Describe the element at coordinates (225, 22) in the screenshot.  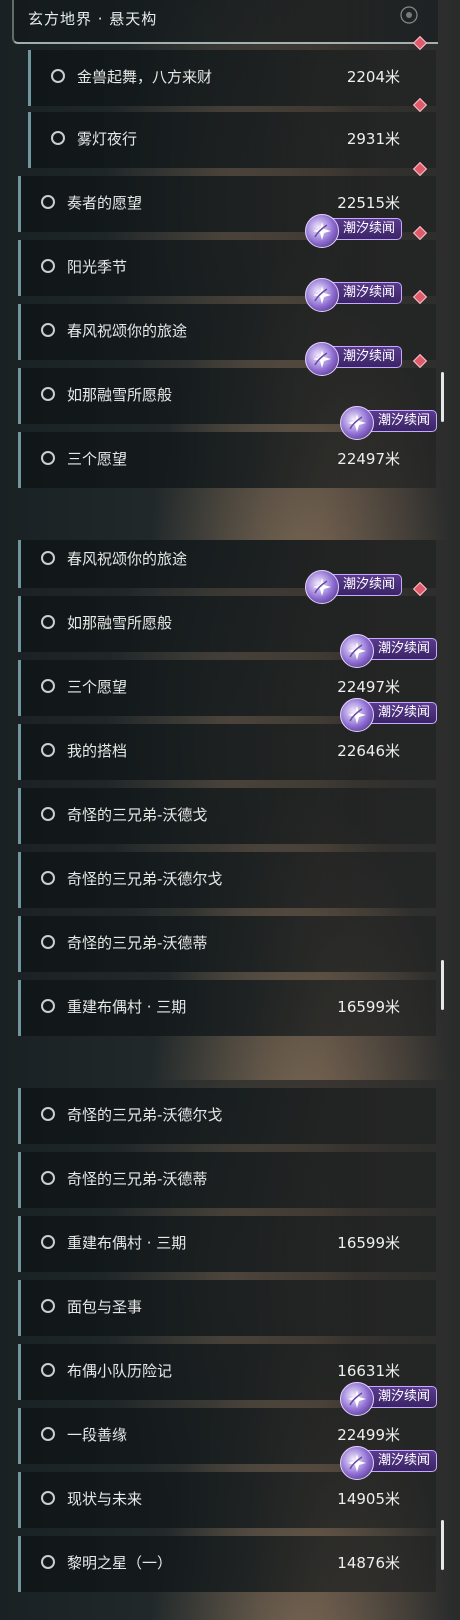
I see `region-header: 玄方地界 · 悬天构` at that location.